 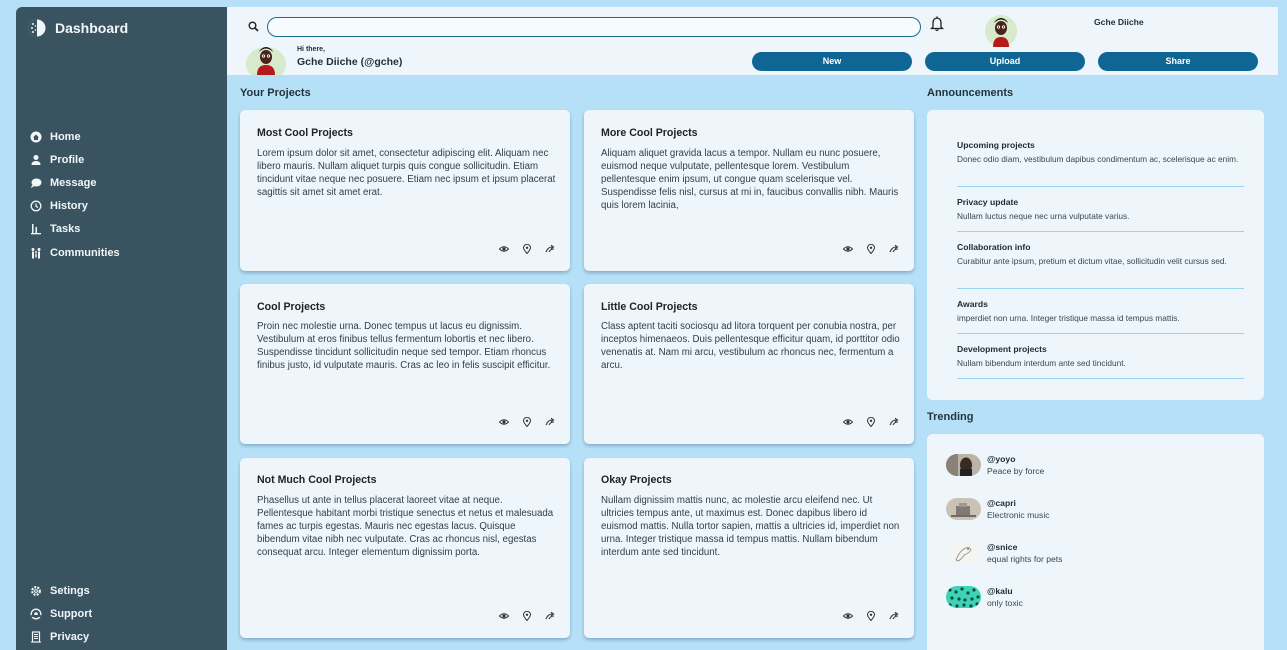 I want to click on sidebar-item-profile: Profile, so click(x=125, y=159).